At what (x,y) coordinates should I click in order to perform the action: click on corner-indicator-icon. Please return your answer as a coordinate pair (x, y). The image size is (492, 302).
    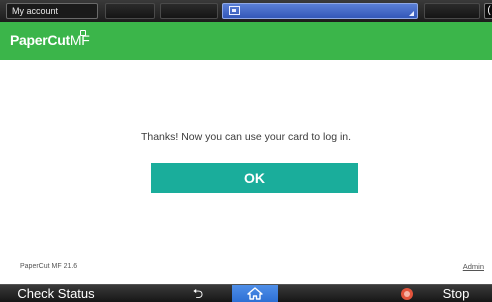
    Looking at the image, I should click on (411, 13).